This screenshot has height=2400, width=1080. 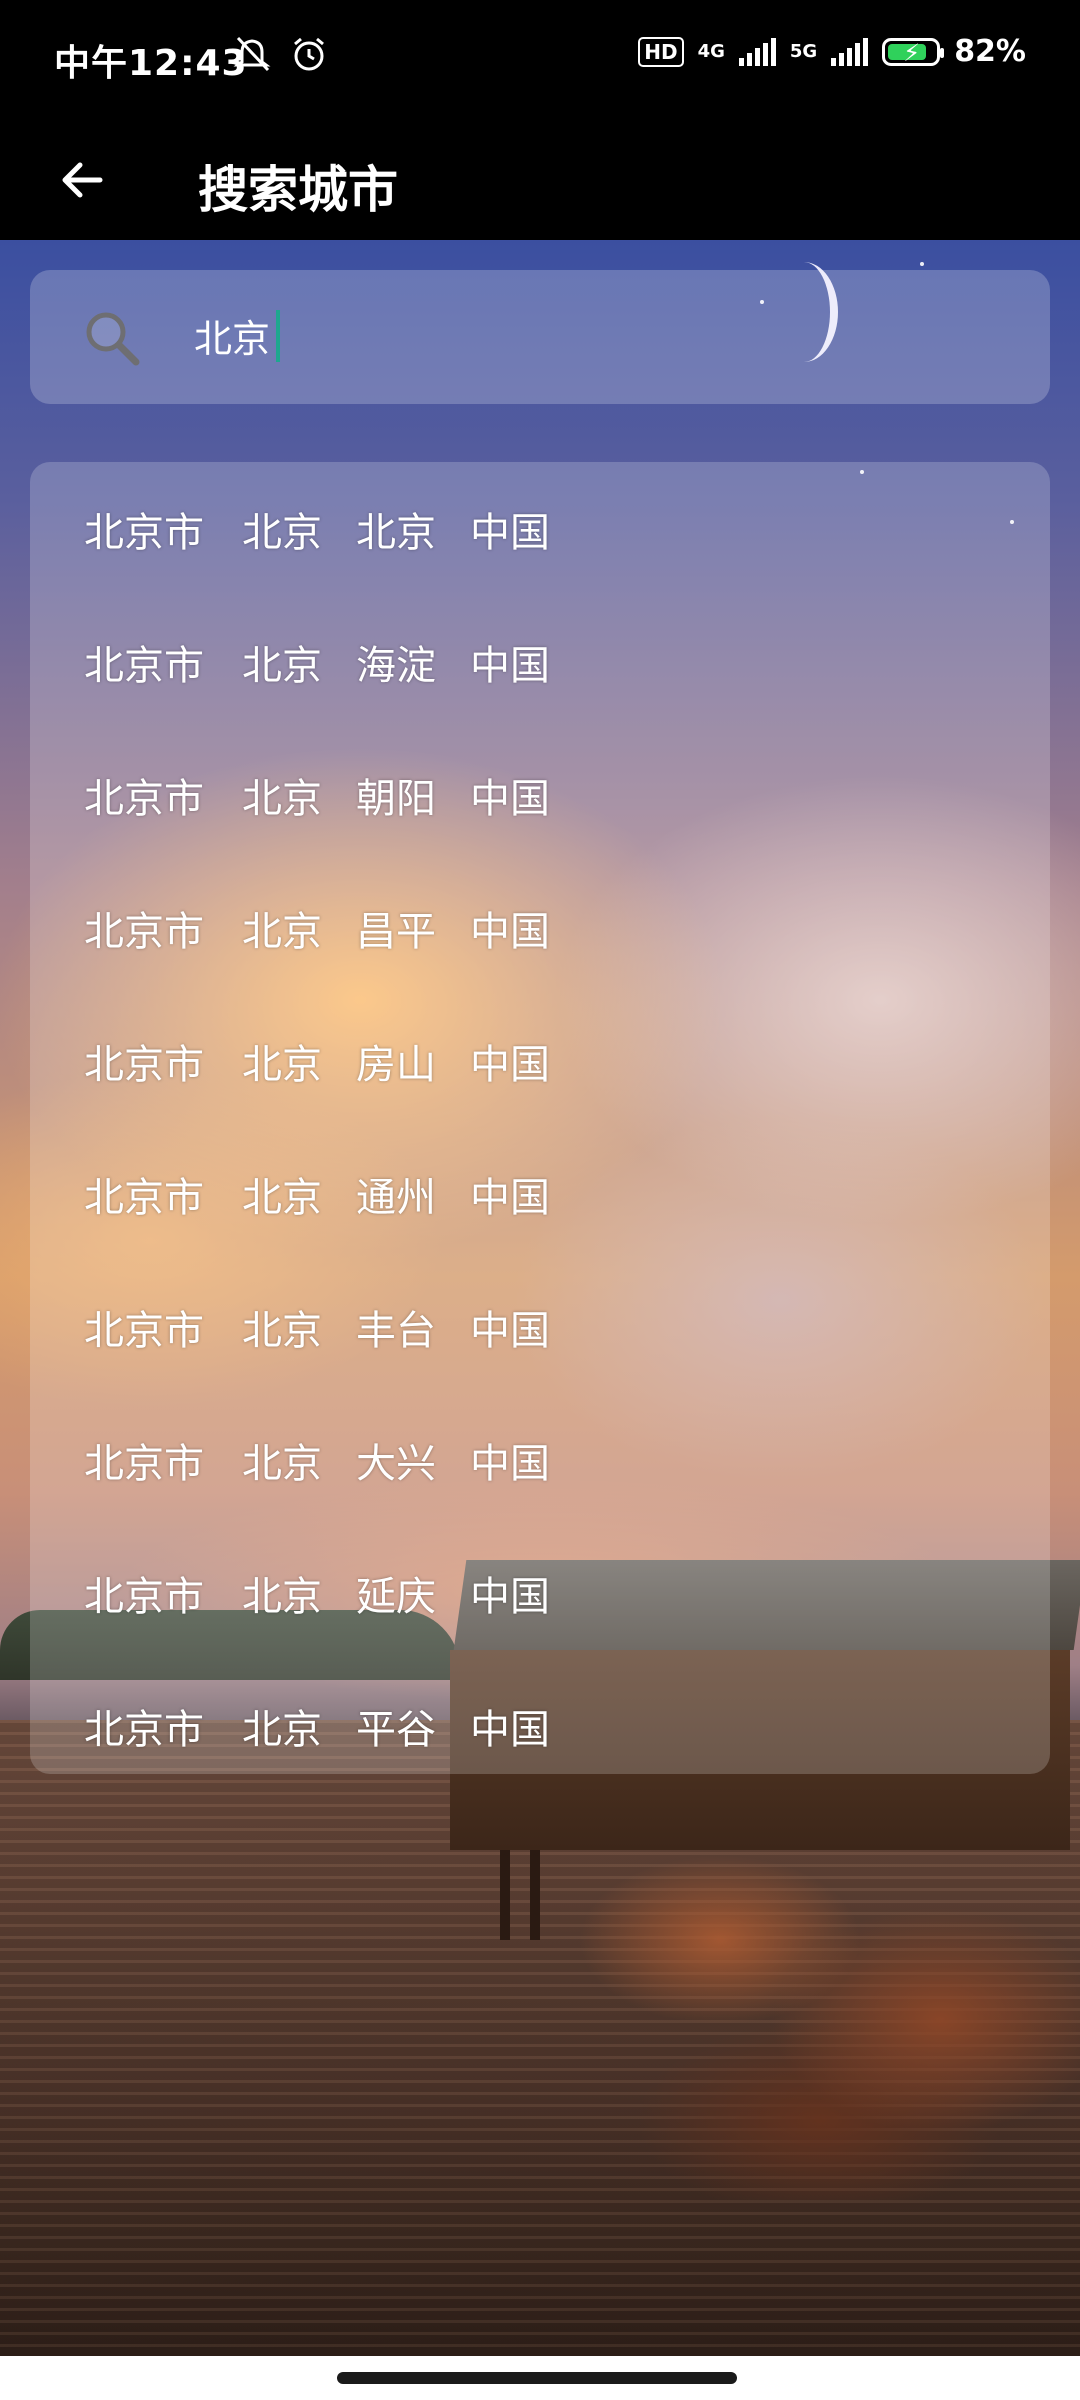 I want to click on result-district: 通州, so click(x=396, y=1197).